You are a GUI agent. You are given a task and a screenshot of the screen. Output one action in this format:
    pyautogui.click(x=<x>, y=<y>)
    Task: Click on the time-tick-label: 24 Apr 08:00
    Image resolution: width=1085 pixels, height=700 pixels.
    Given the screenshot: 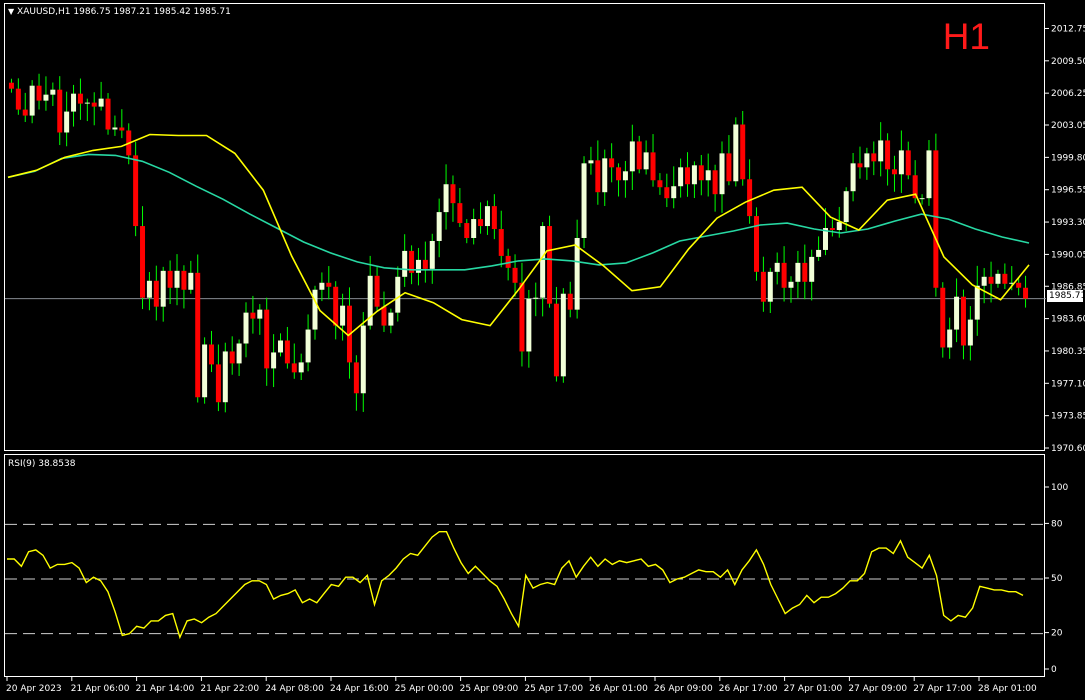 What is the action you would take?
    pyautogui.click(x=294, y=689)
    